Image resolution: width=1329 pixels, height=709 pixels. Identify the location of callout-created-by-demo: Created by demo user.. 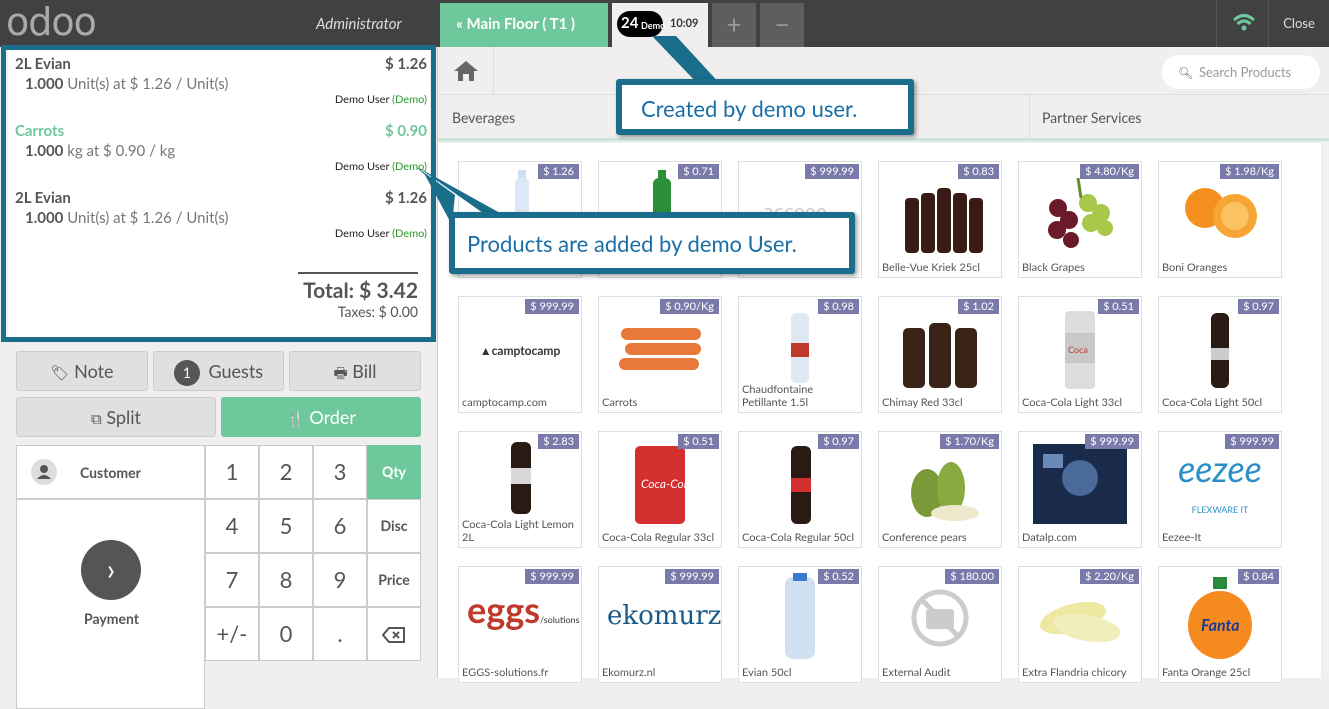
(765, 107).